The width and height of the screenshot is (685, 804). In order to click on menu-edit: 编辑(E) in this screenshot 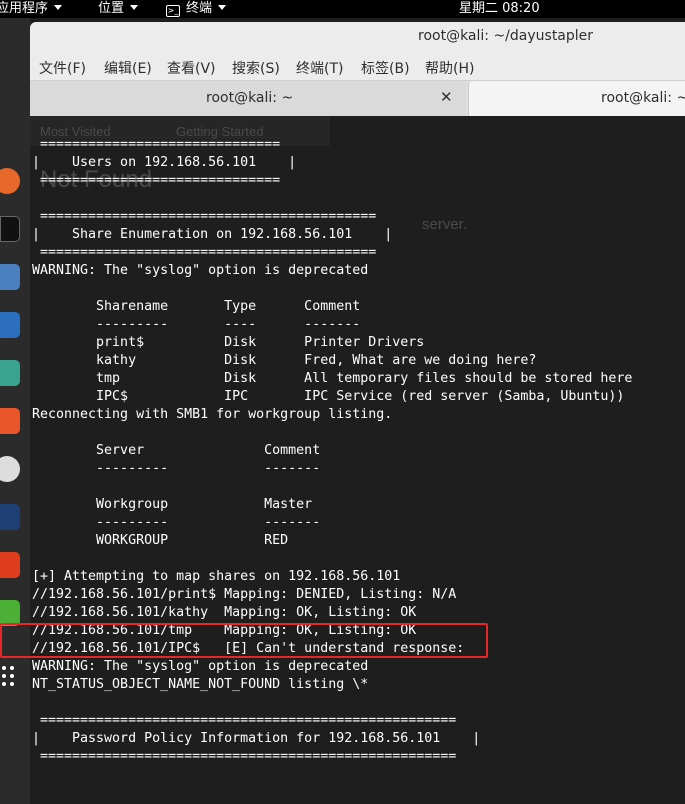, I will do `click(128, 68)`.